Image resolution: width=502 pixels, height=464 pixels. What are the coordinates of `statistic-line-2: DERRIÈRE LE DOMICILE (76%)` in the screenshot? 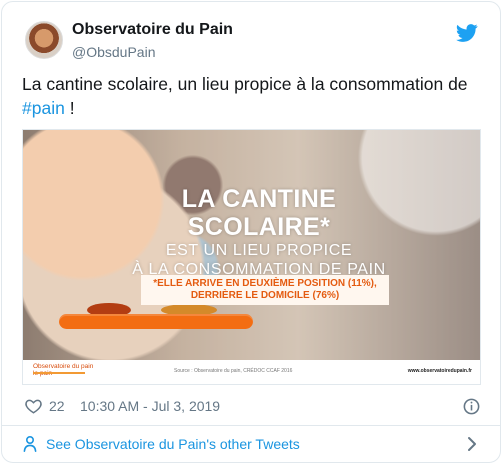 It's located at (265, 295).